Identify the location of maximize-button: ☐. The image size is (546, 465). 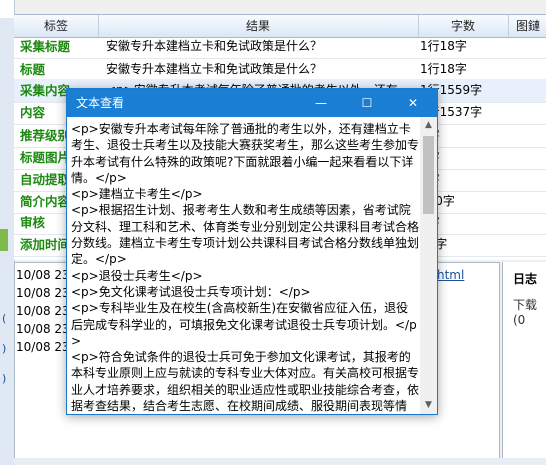
(367, 103).